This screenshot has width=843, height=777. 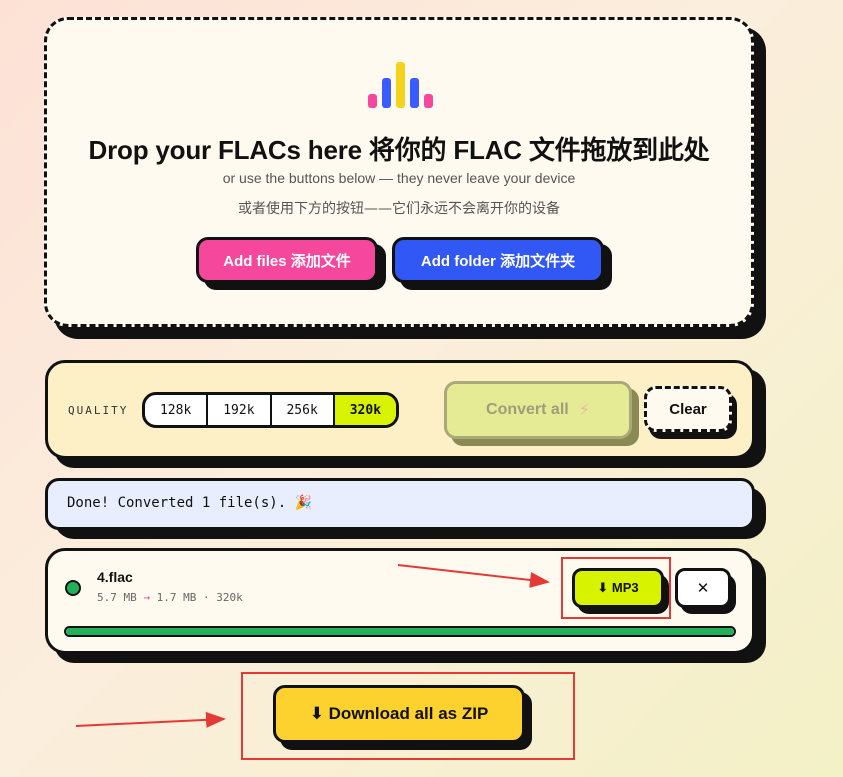 What do you see at coordinates (312, 646) in the screenshot?
I see `annotation-arrows` at bounding box center [312, 646].